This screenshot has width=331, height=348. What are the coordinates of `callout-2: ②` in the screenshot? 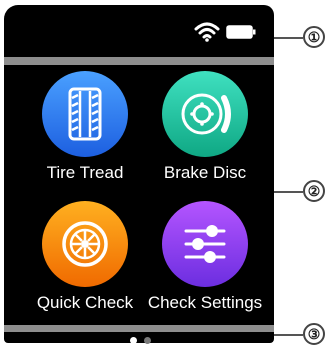 It's located at (314, 191).